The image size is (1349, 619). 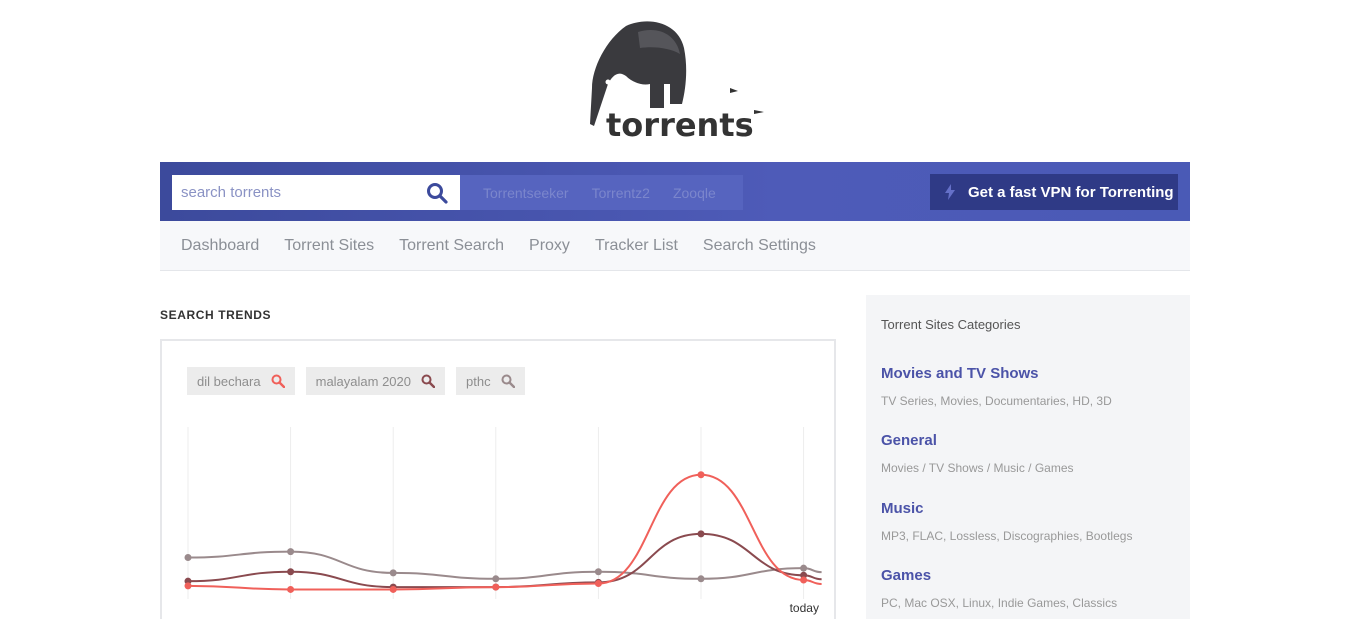 I want to click on category-link: General, so click(x=977, y=440).